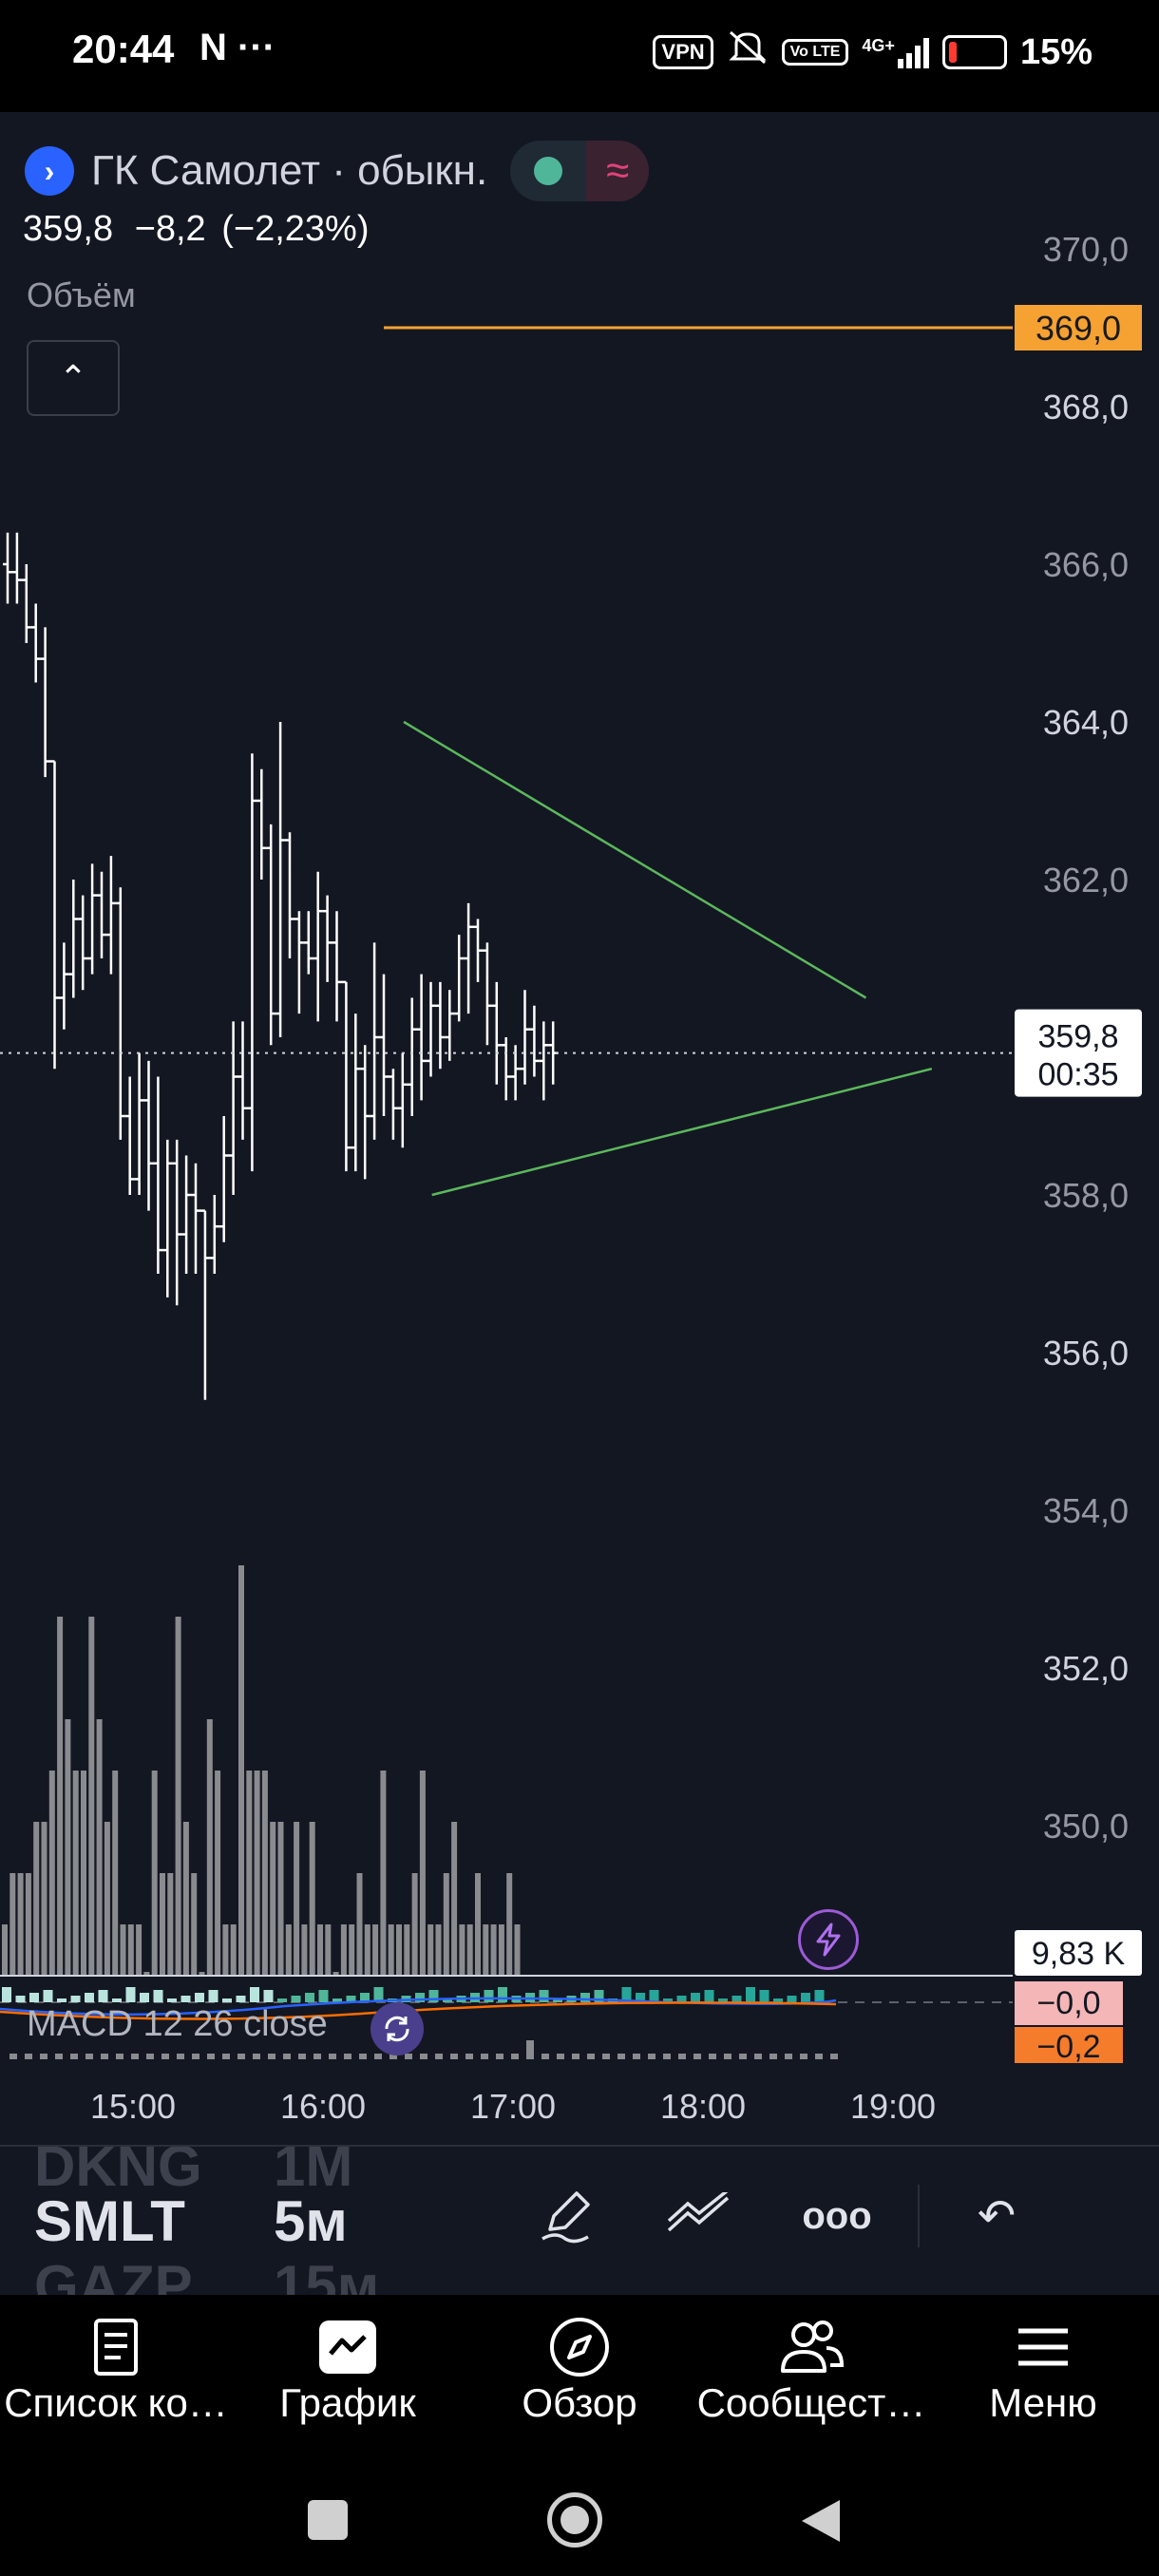  Describe the element at coordinates (513, 2106) in the screenshot. I see `time-axis-label: 17:00` at that location.